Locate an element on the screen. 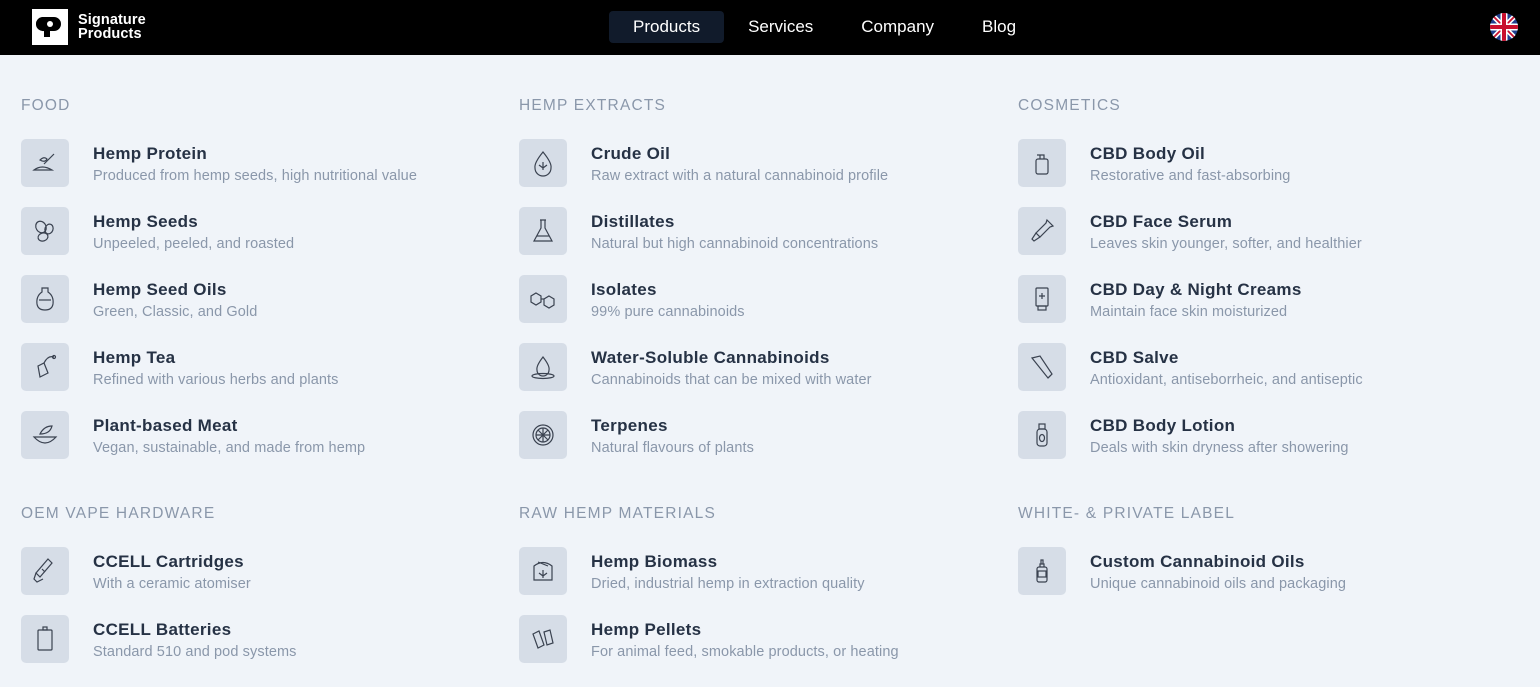  item-title: Distillates is located at coordinates (633, 221).